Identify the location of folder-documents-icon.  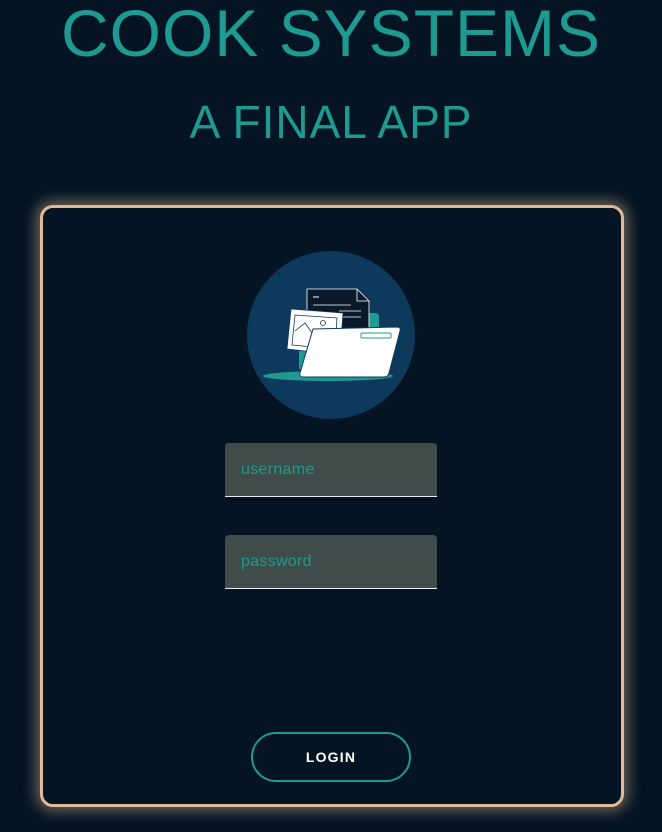
(331, 335).